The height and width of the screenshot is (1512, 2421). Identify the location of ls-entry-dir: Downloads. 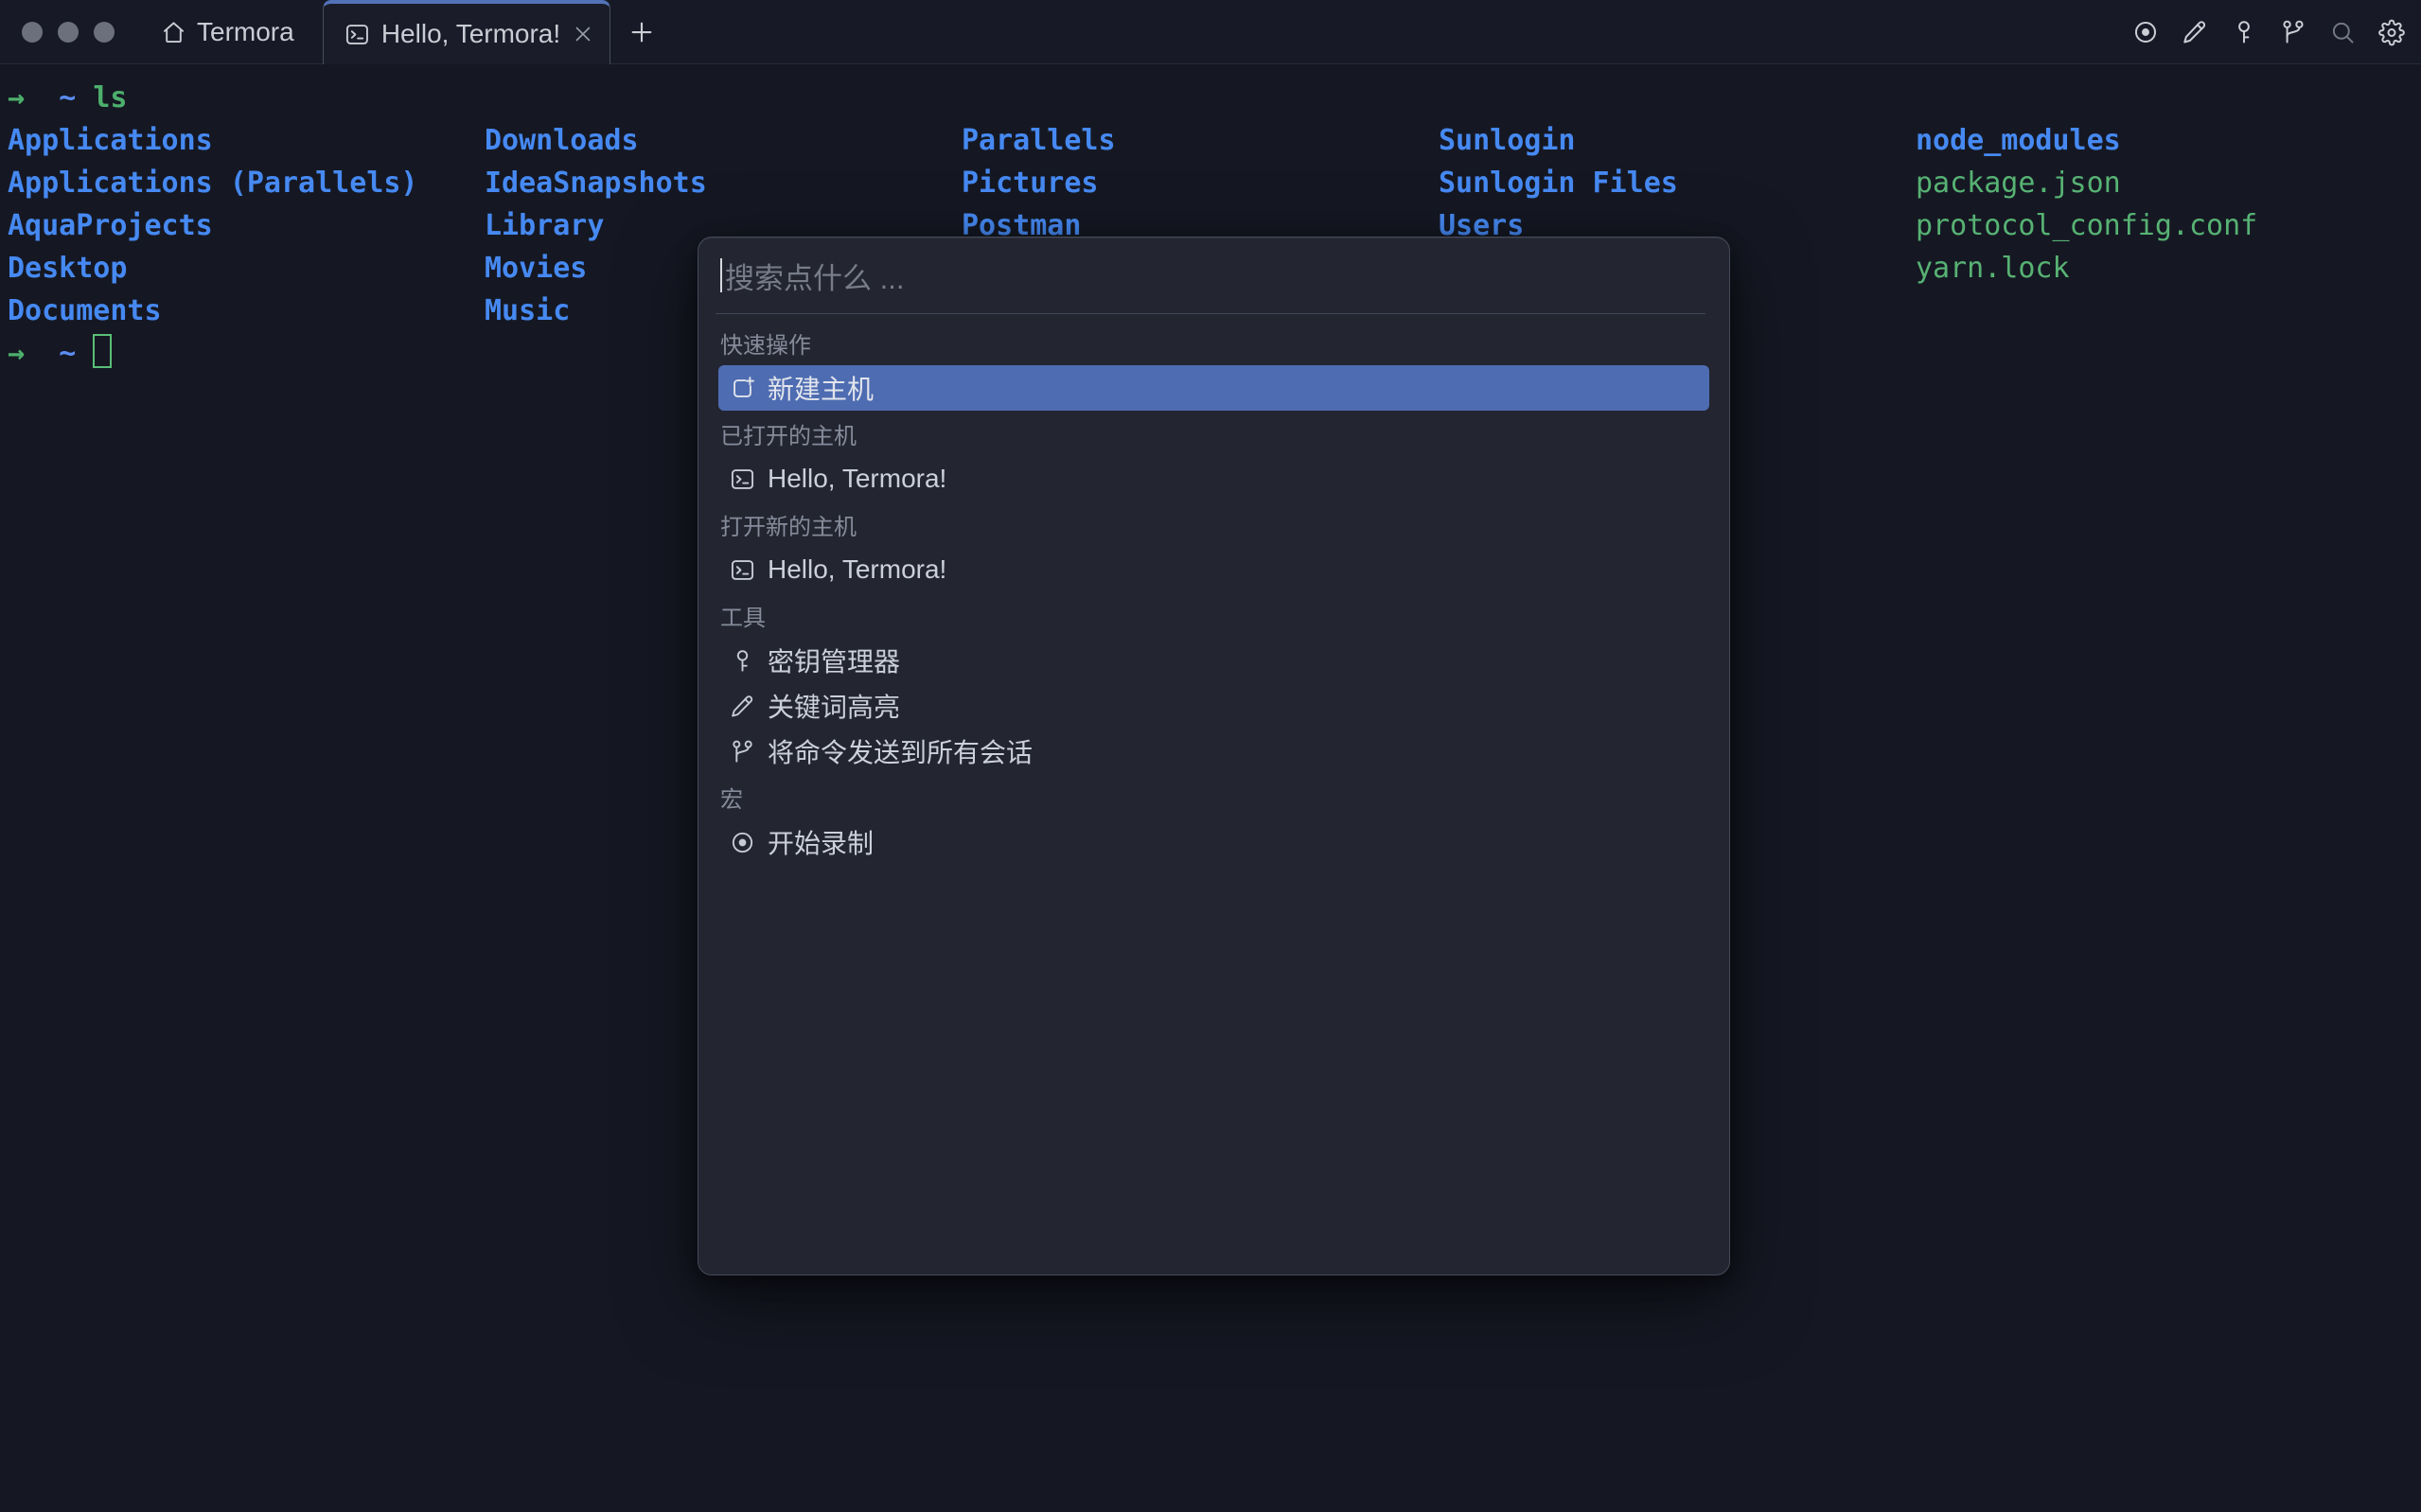
(562, 140).